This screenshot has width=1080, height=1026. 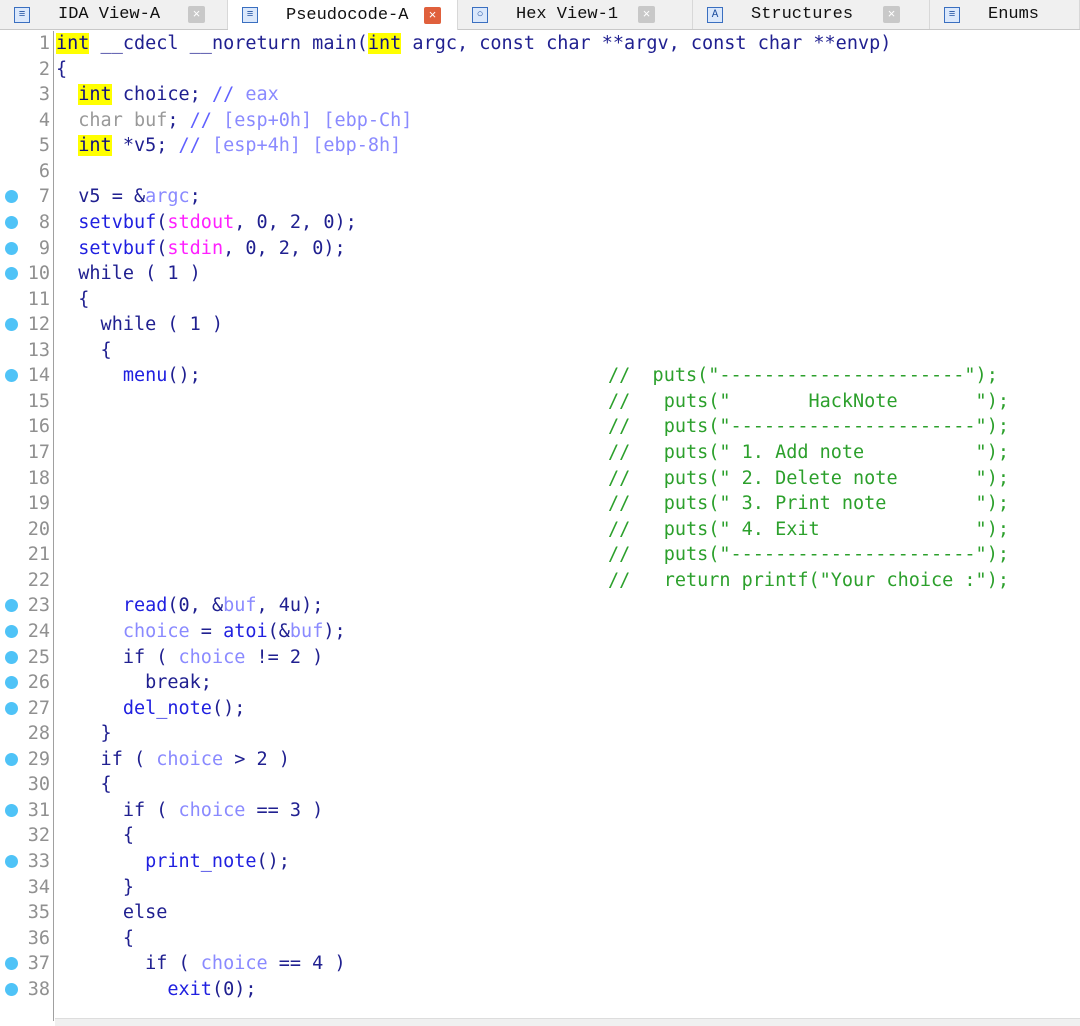 I want to click on code-line: 24 choice = atoi(&buf);, so click(x=540, y=632).